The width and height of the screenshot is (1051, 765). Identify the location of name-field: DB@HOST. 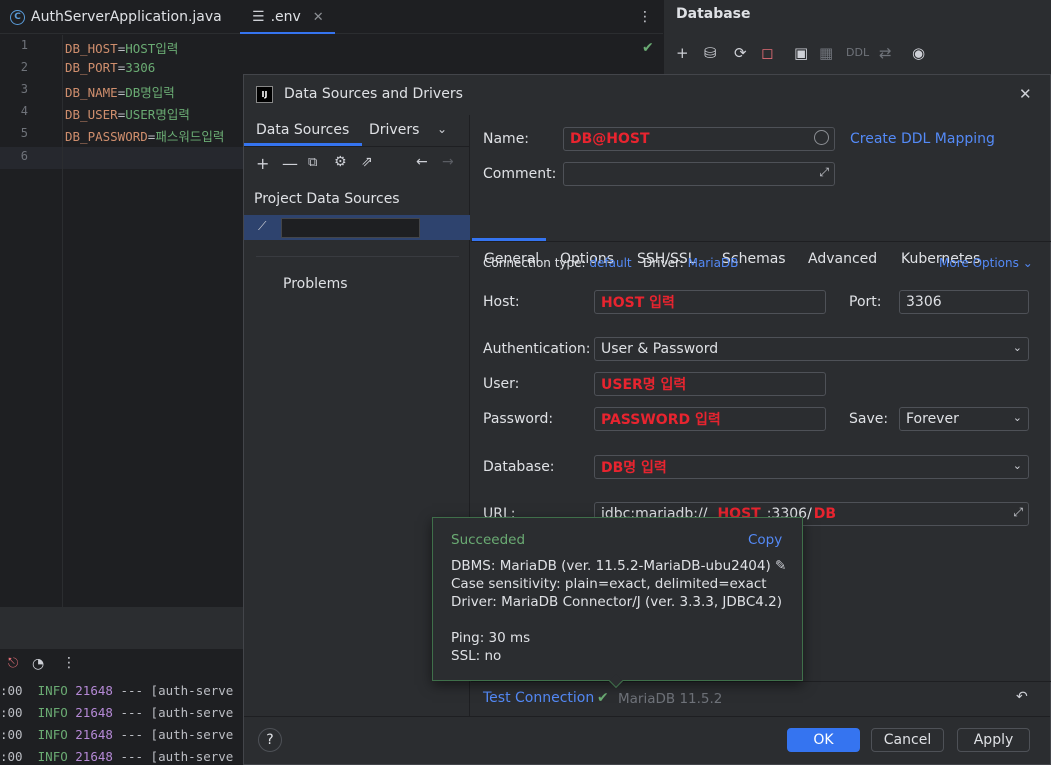
(699, 139).